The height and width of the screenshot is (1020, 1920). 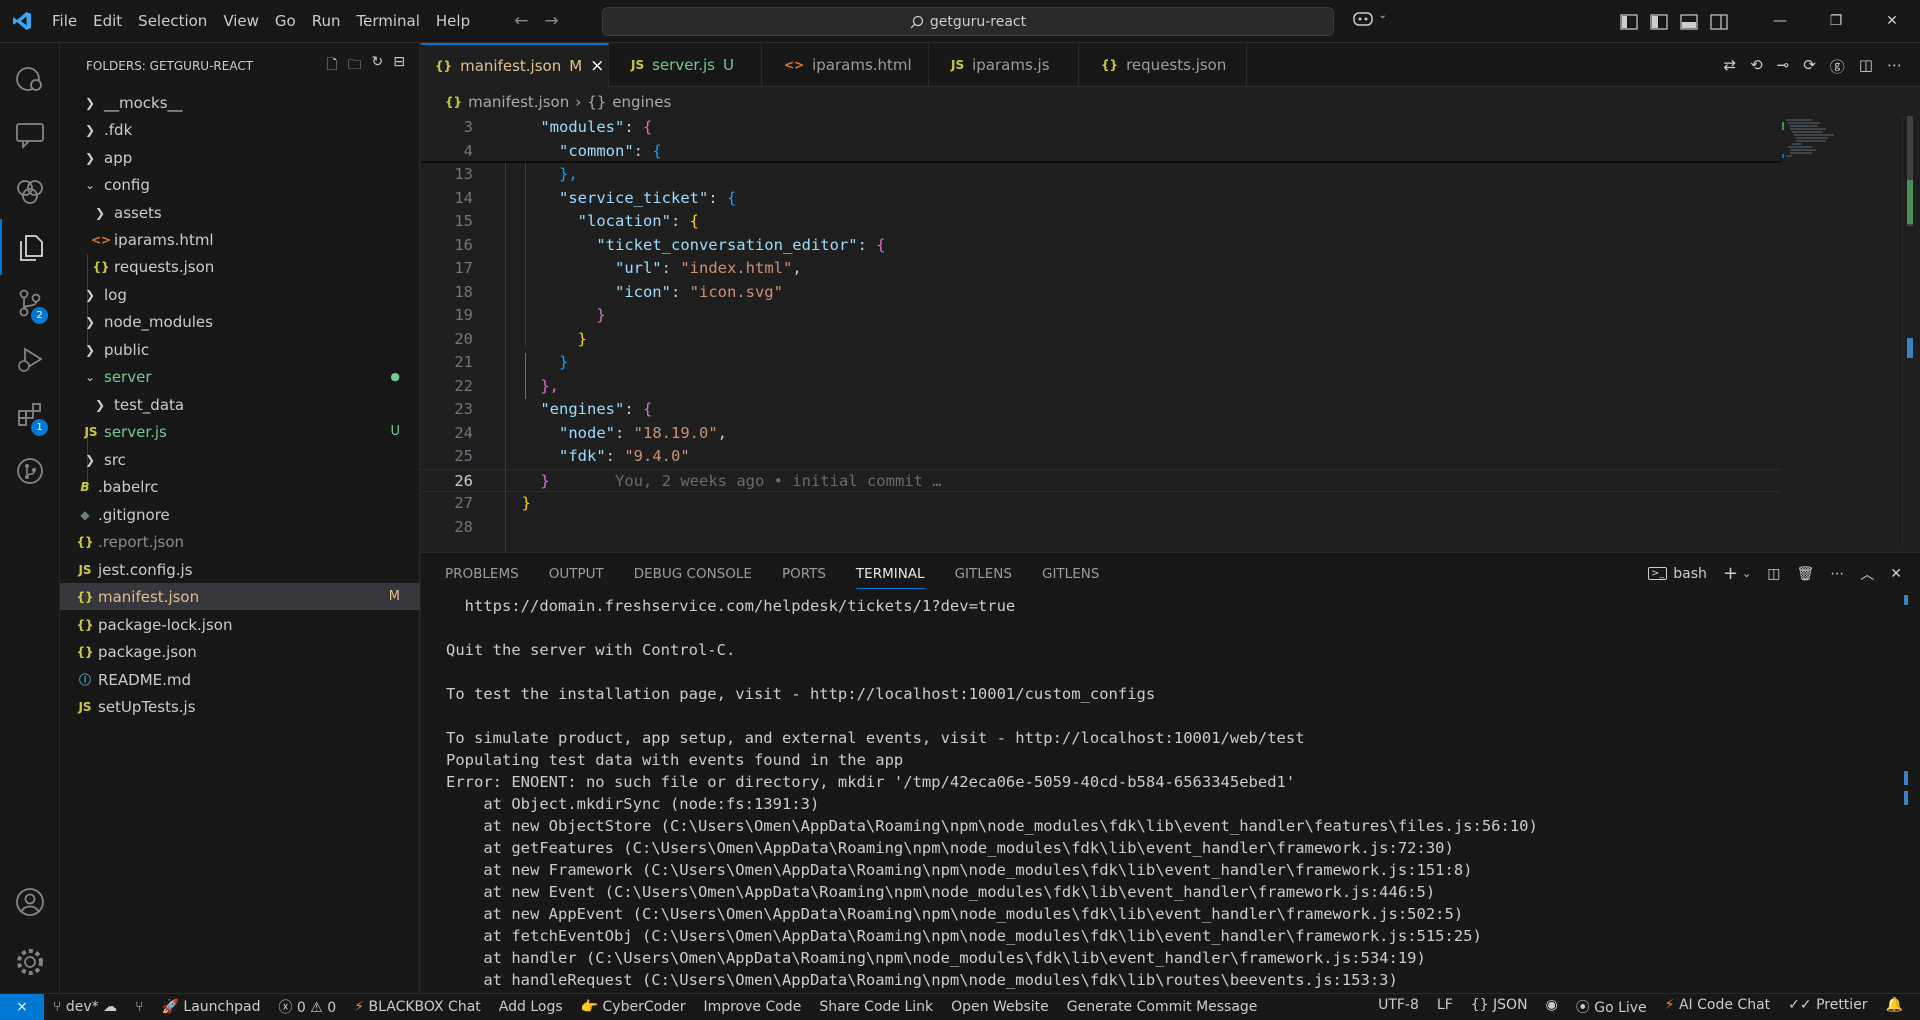 What do you see at coordinates (378, 66) in the screenshot?
I see `refresh-icon: ↻` at bounding box center [378, 66].